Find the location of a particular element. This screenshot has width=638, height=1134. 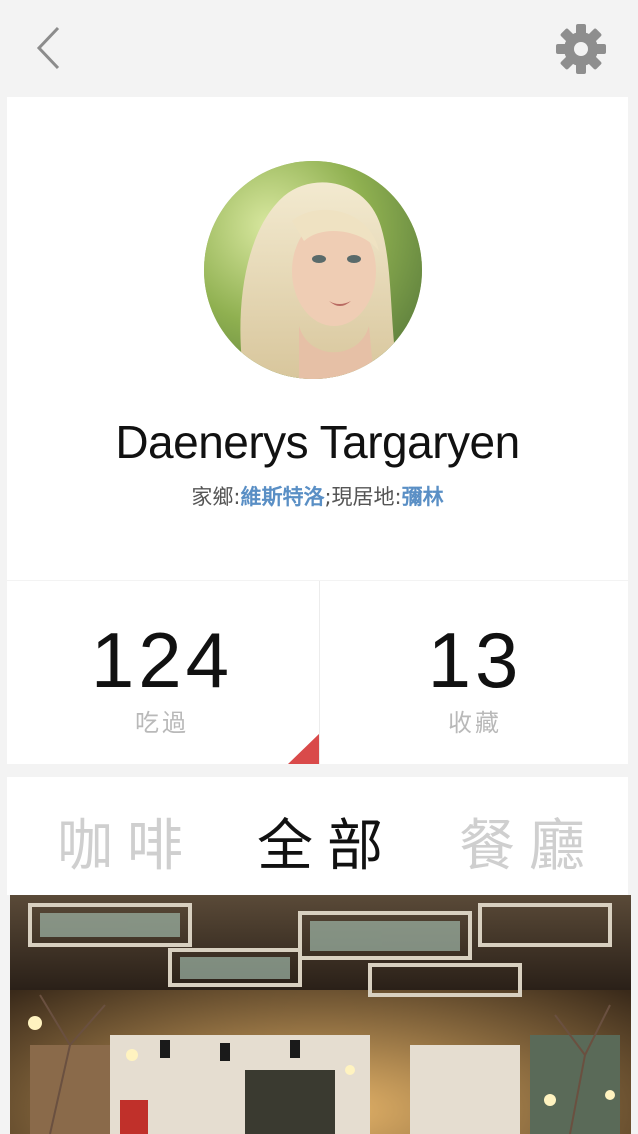

favorites-stat: 13 收藏 is located at coordinates (475, 672).